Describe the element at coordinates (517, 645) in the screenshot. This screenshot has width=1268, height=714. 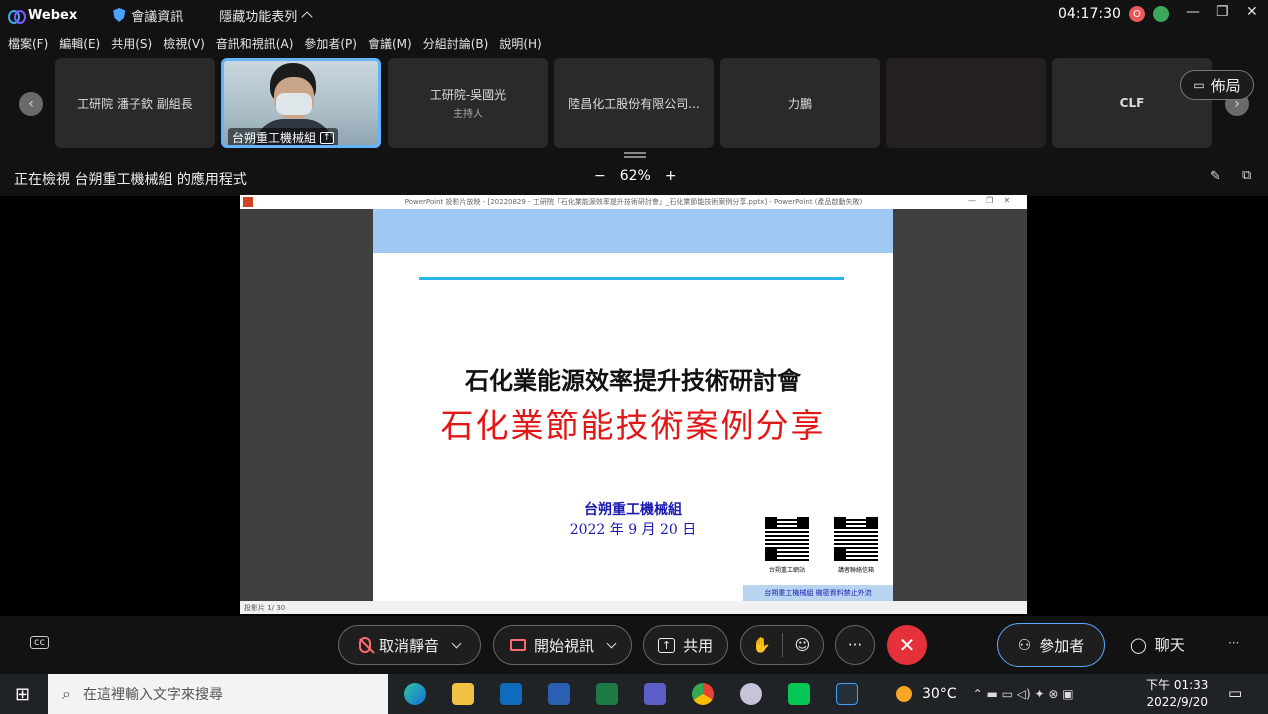
I see `camera-off-icon` at that location.